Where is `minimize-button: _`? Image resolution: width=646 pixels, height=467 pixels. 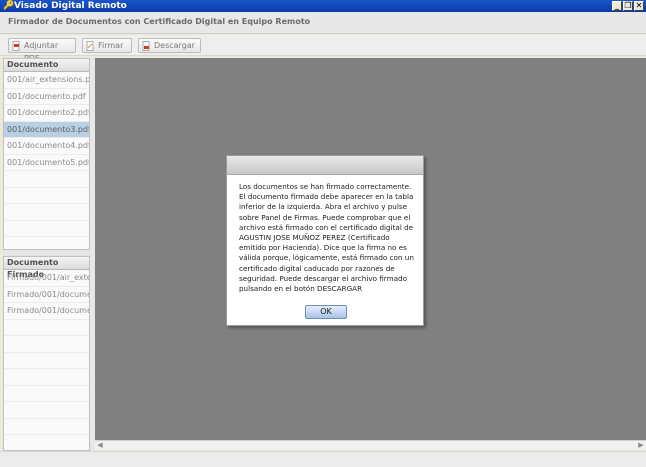 minimize-button: _ is located at coordinates (617, 6).